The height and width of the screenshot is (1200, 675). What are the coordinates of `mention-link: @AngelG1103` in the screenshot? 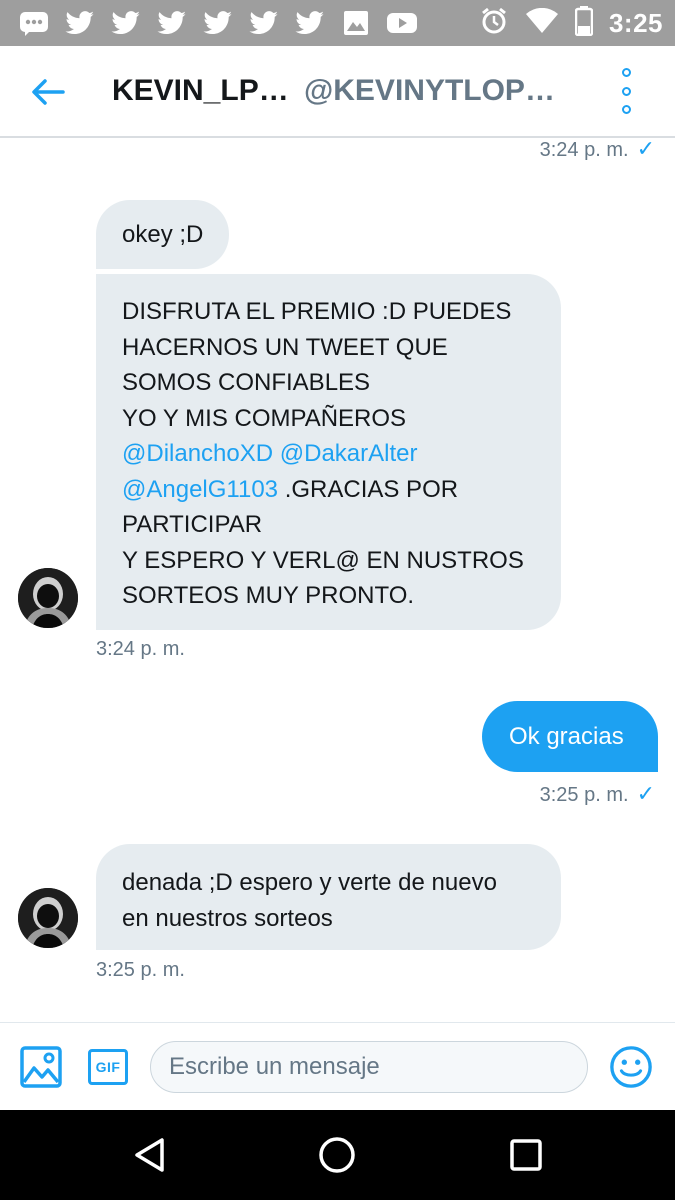 It's located at (200, 489).